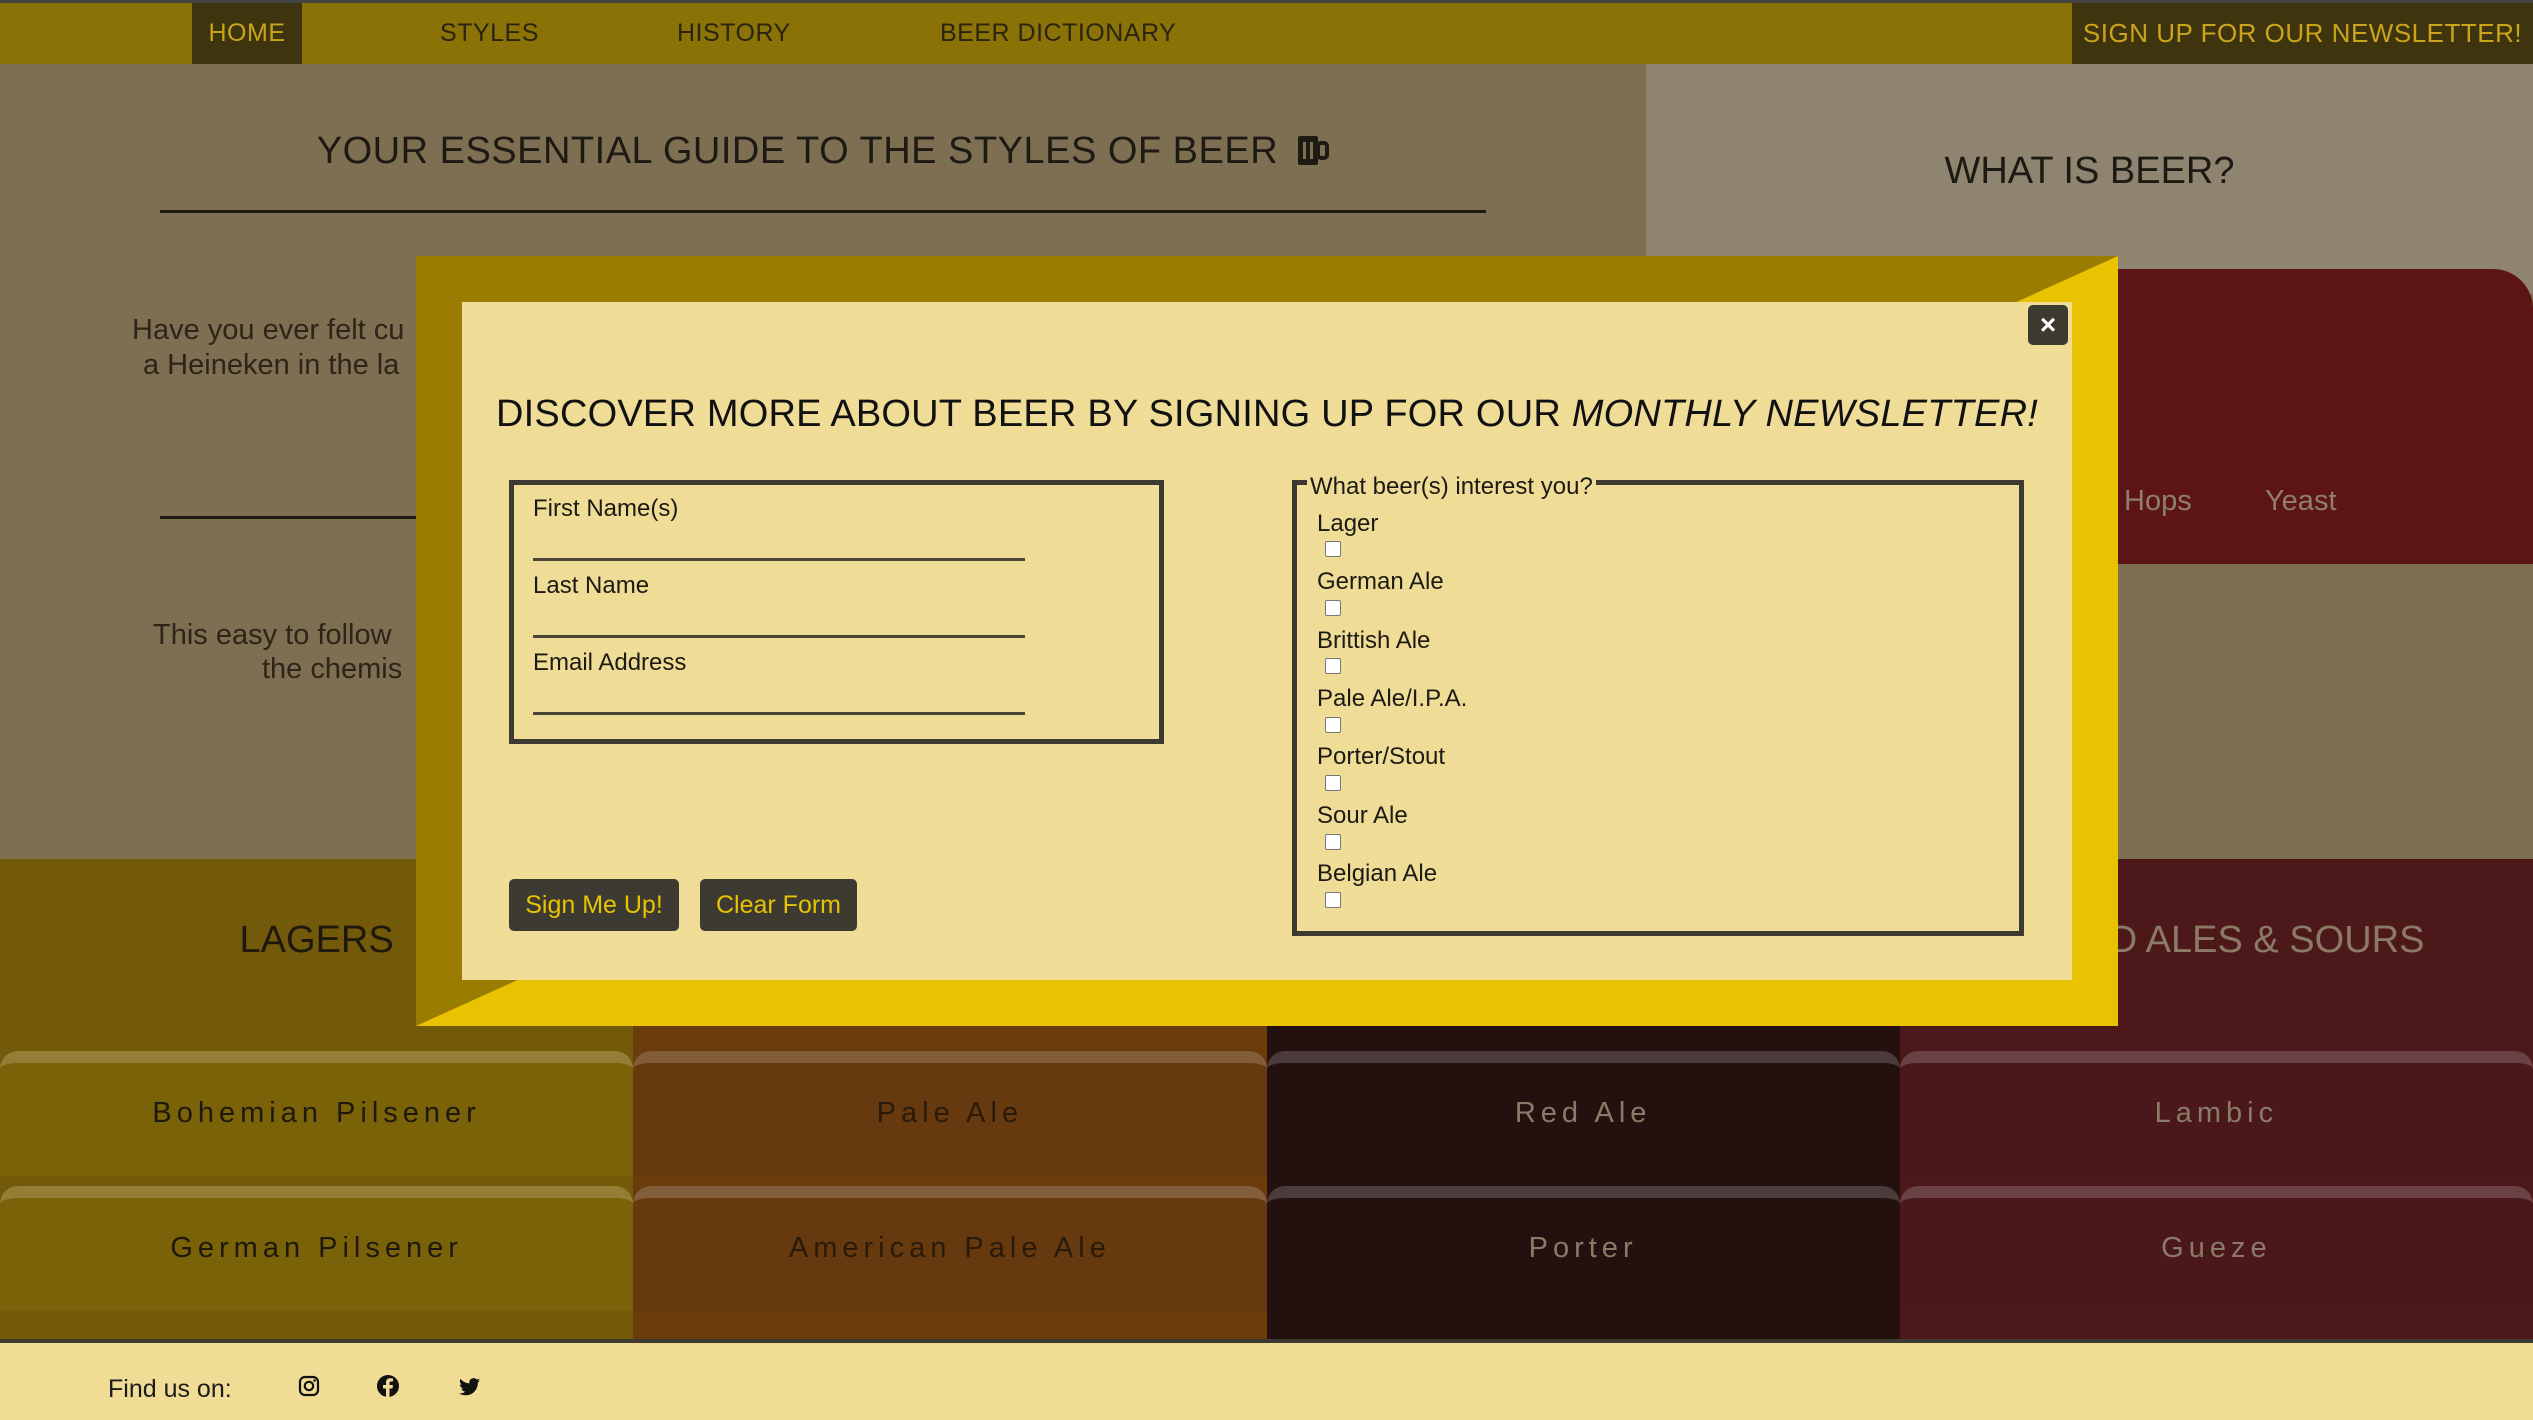  What do you see at coordinates (271, 365) in the screenshot?
I see `hero-para1-line2: a Heineken in the la` at bounding box center [271, 365].